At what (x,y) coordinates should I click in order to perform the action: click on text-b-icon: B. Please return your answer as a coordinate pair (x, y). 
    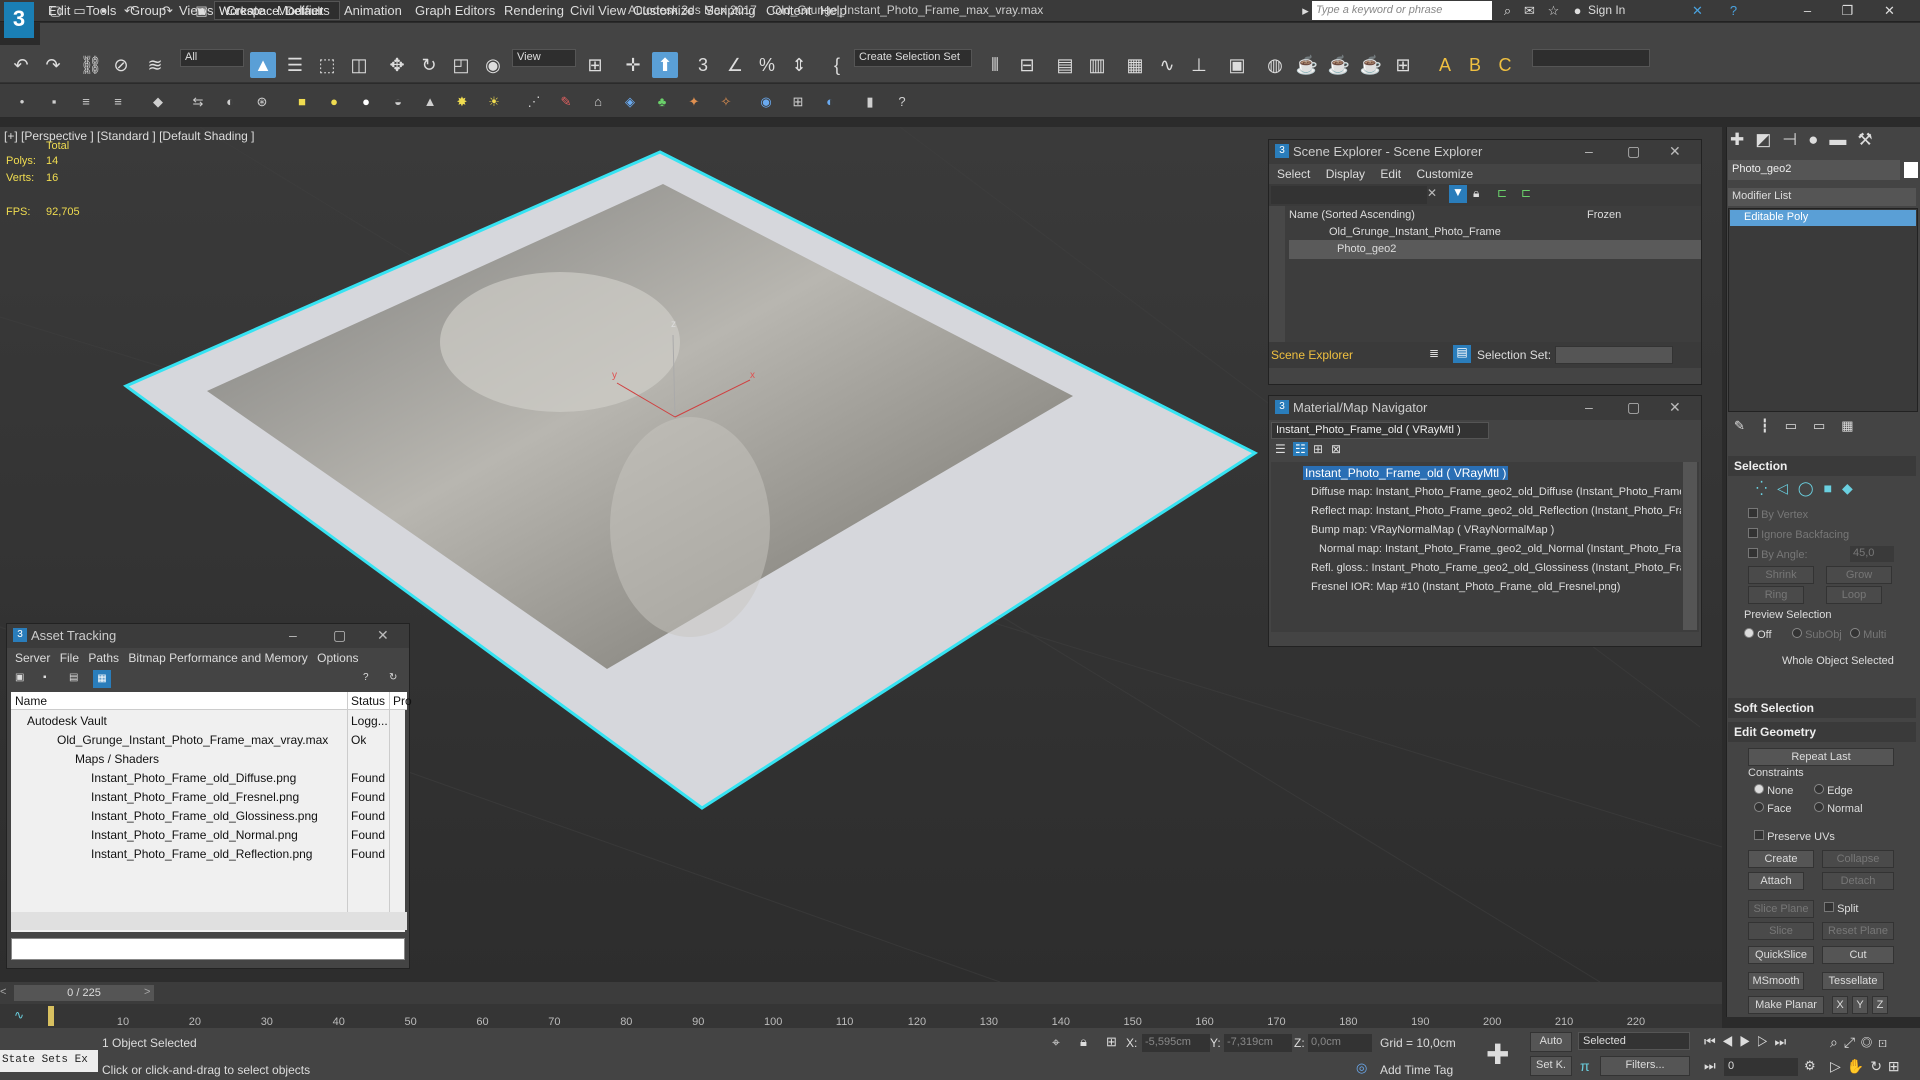
    Looking at the image, I should click on (1475, 65).